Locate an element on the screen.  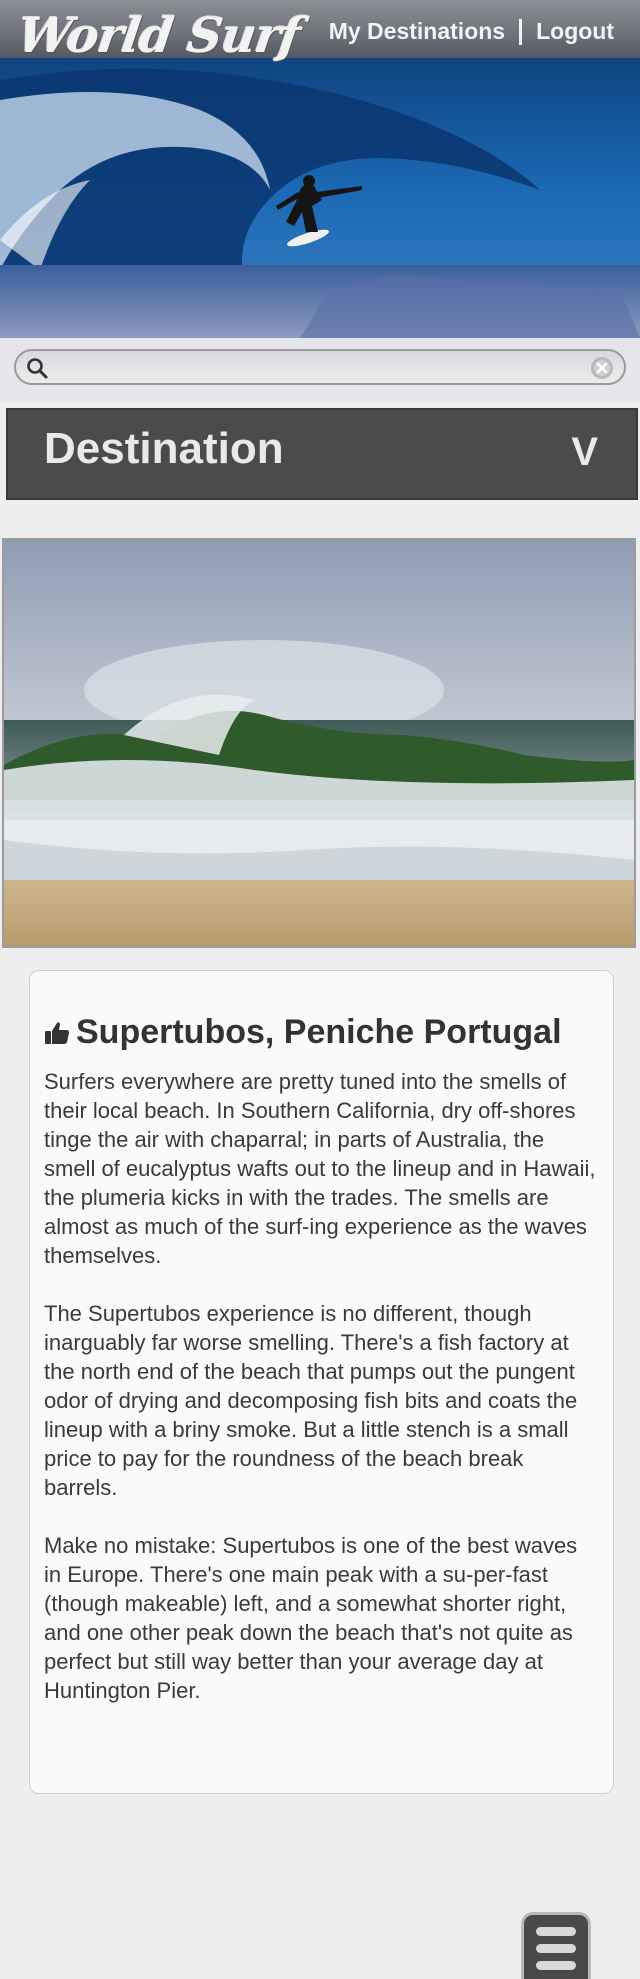
menu-button is located at coordinates (556, 1945).